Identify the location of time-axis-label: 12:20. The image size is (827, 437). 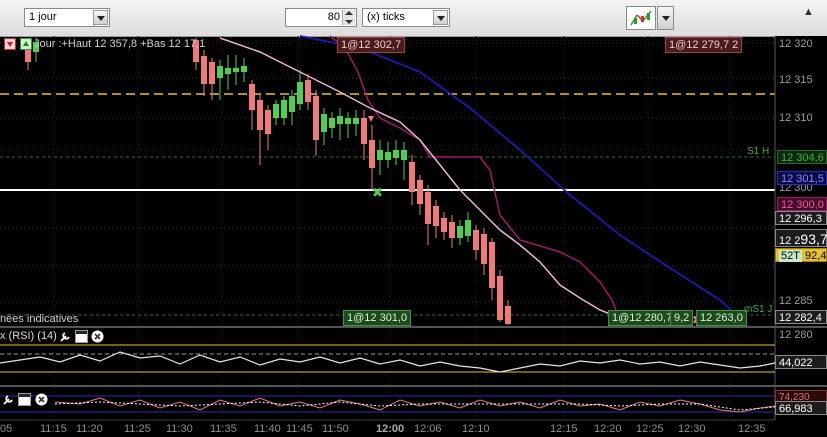
(608, 429).